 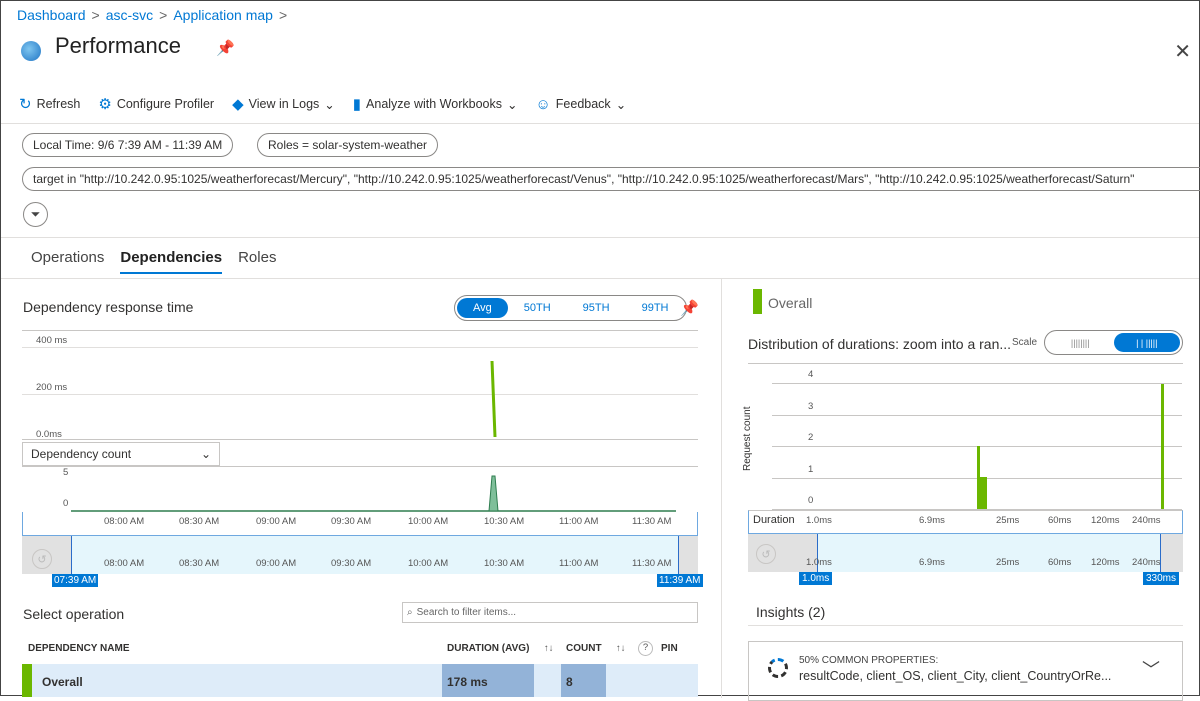 I want to click on count-spike, so click(x=493, y=493).